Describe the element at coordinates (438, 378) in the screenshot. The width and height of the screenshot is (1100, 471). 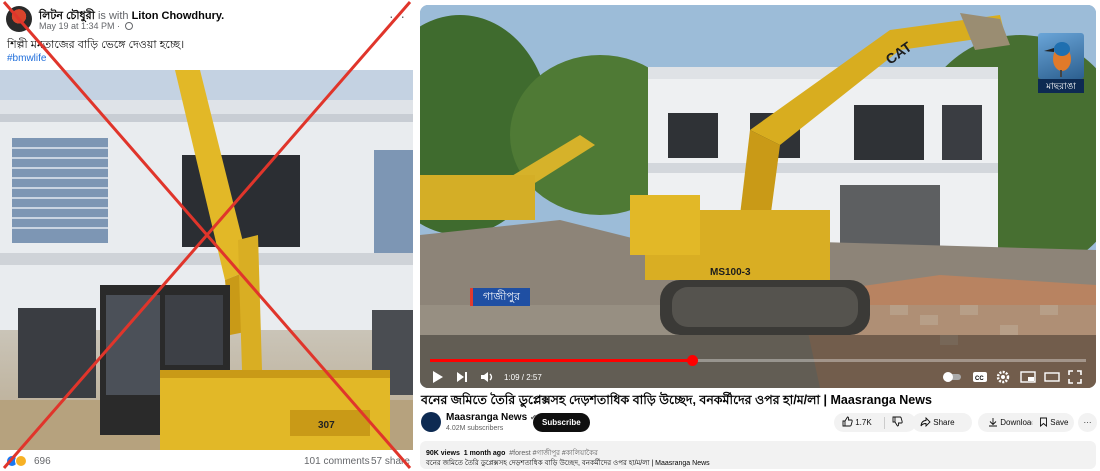
I see `play-icon` at that location.